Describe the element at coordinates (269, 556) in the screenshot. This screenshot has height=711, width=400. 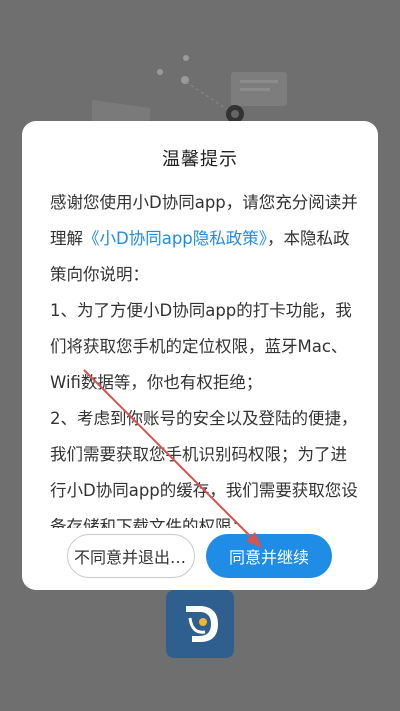
I see `agree-continue-button: 同意并继续` at that location.